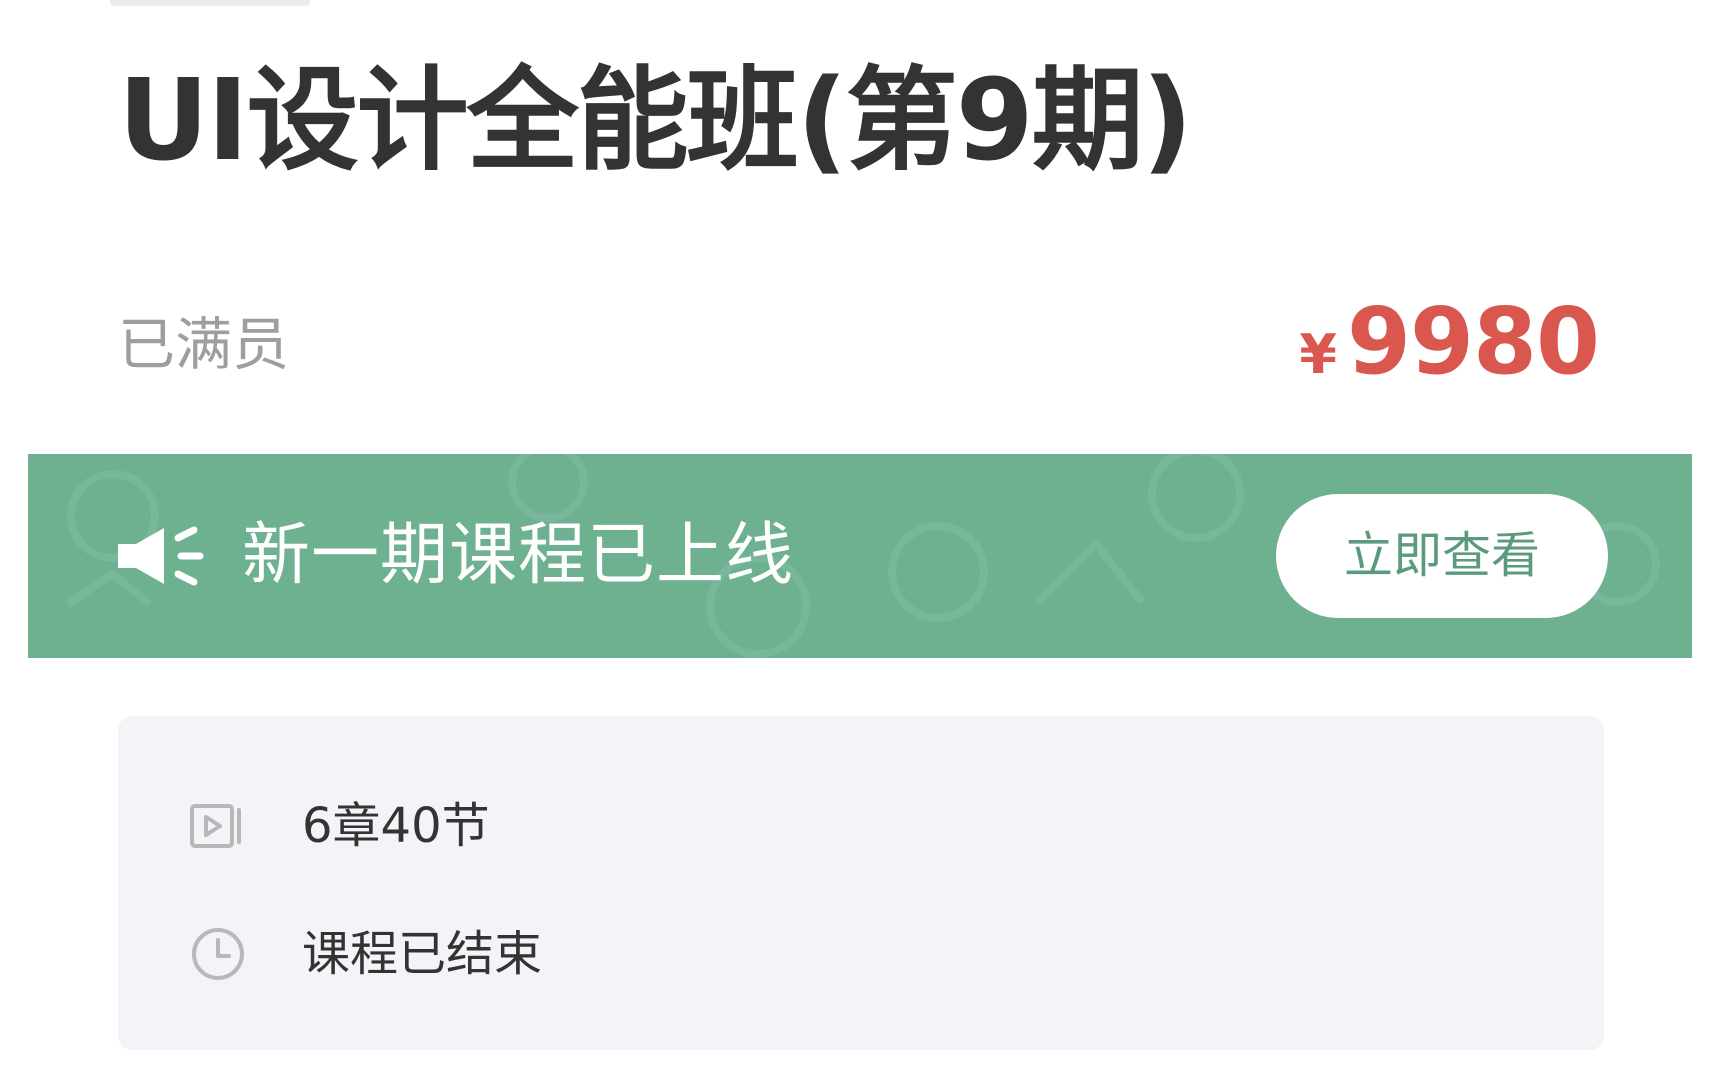 The height and width of the screenshot is (1090, 1716). What do you see at coordinates (161, 556) in the screenshot?
I see `speaker-icon` at bounding box center [161, 556].